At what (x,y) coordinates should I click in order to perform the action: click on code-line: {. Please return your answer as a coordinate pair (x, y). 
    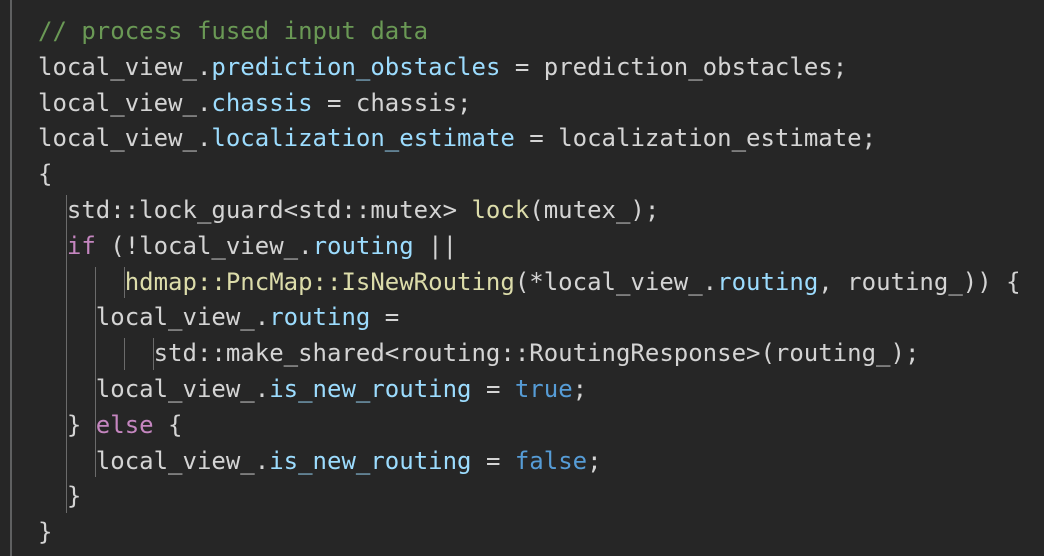
    Looking at the image, I should click on (45, 175).